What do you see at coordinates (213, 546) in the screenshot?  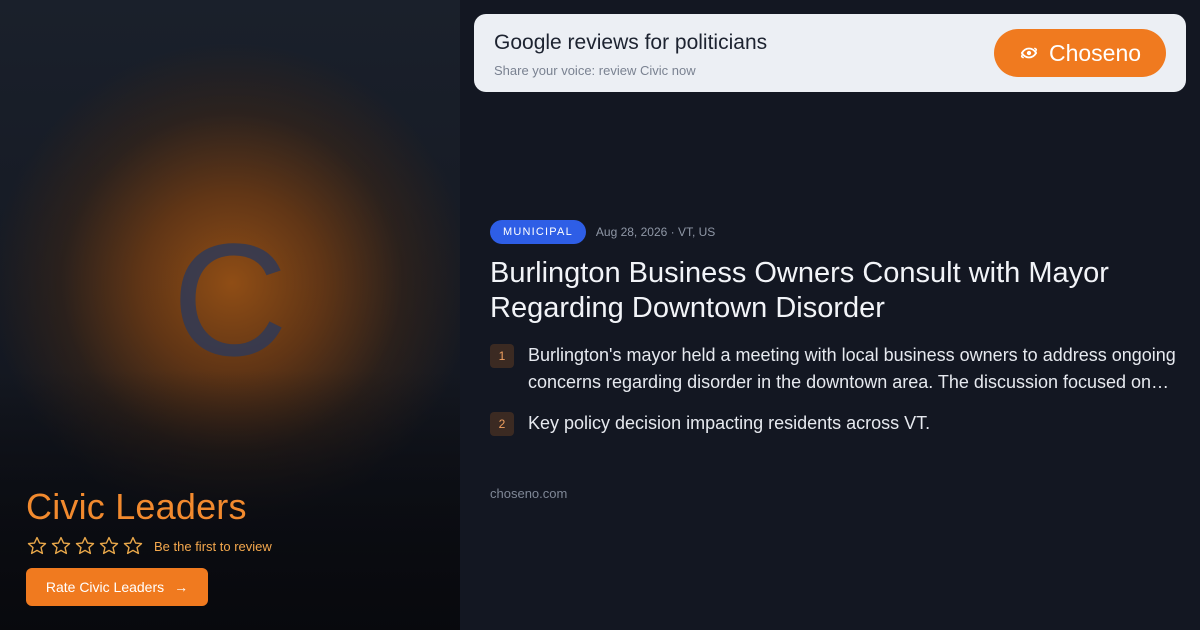 I see `rating-text: Be the first to review` at bounding box center [213, 546].